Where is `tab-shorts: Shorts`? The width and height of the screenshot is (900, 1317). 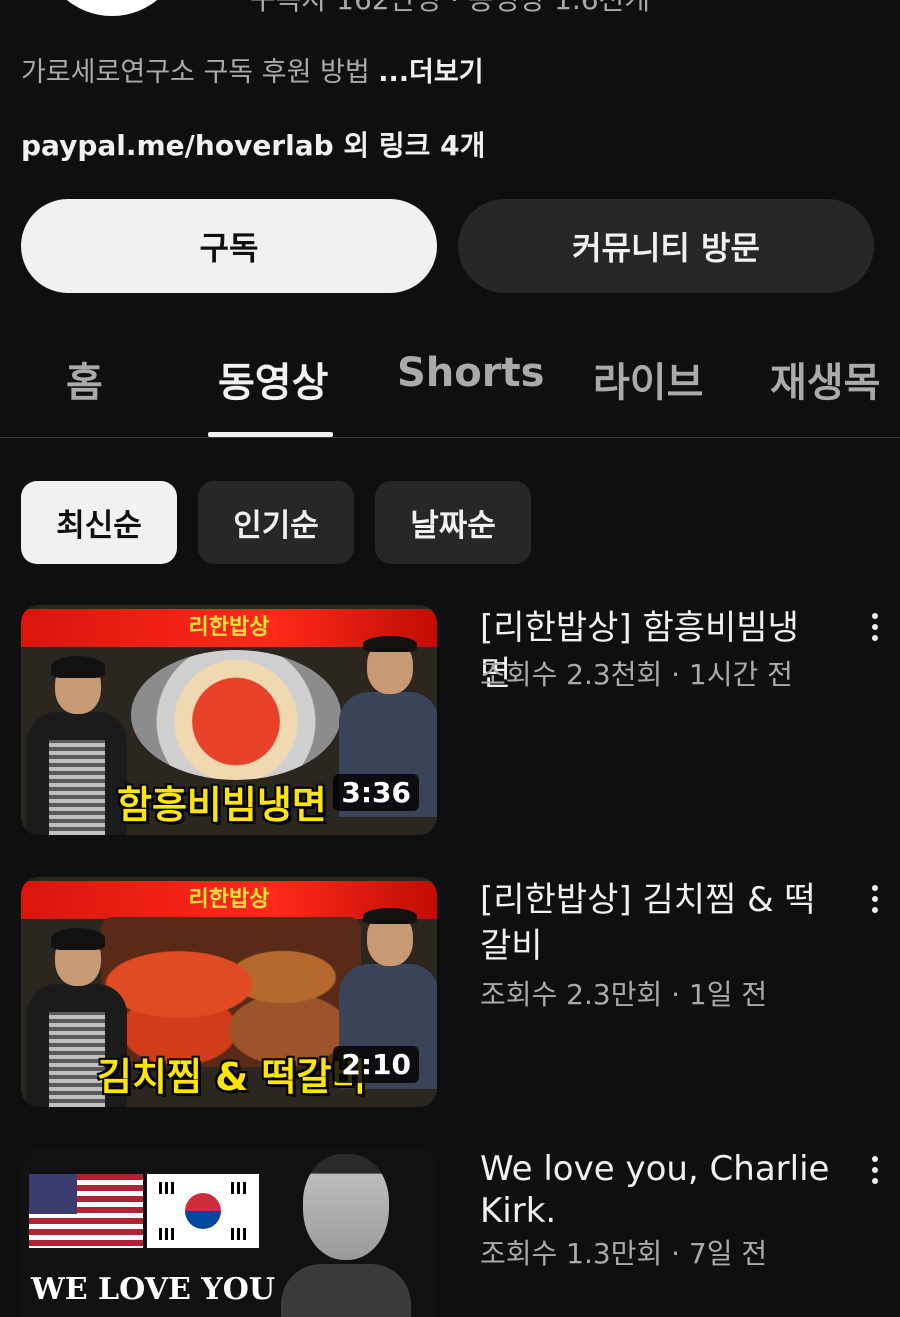
tab-shorts: Shorts is located at coordinates (470, 373).